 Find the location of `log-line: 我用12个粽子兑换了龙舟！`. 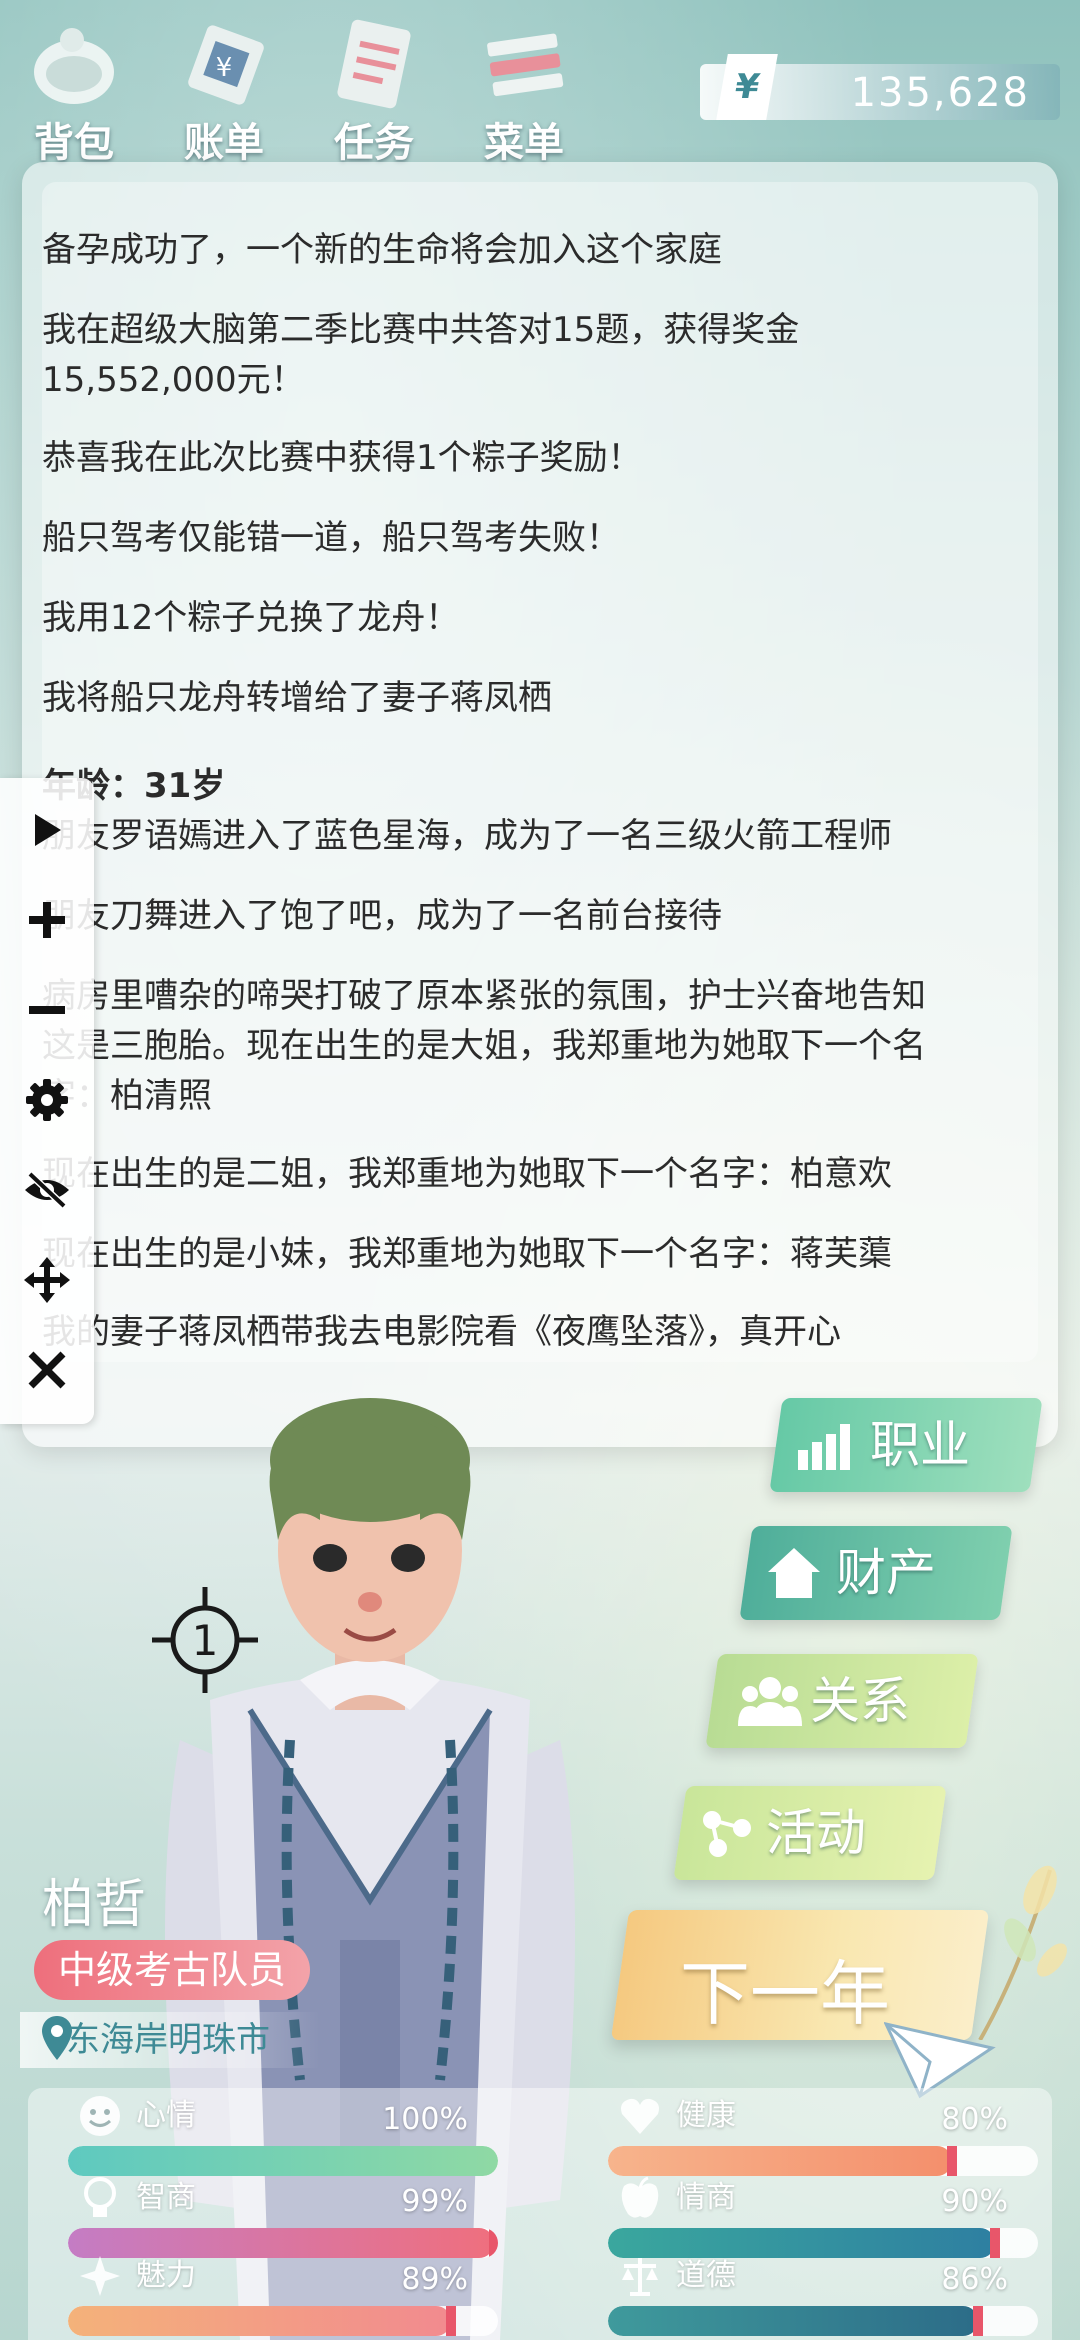

log-line: 我用12个粽子兑换了龙舟！ is located at coordinates (251, 618).